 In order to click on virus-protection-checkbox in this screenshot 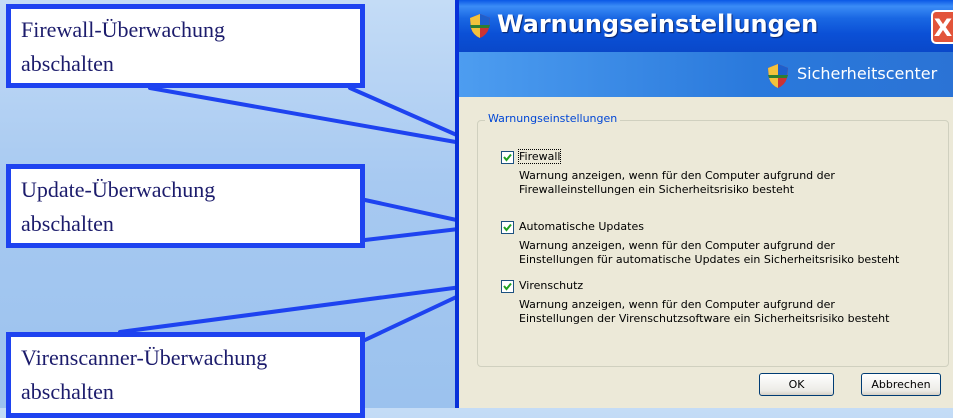, I will do `click(507, 286)`.